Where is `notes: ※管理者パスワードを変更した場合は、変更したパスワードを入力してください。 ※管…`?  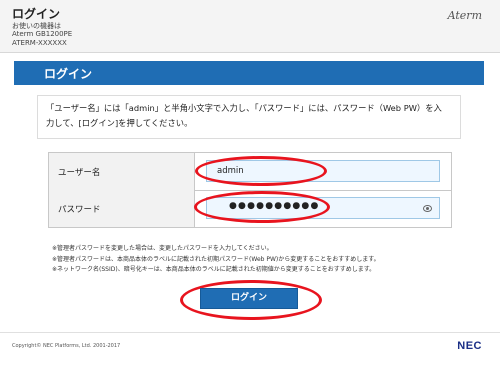
notes: ※管理者パスワードを変更した場合は、変更したパスワードを入力してください。 ※管… is located at coordinates (216, 260).